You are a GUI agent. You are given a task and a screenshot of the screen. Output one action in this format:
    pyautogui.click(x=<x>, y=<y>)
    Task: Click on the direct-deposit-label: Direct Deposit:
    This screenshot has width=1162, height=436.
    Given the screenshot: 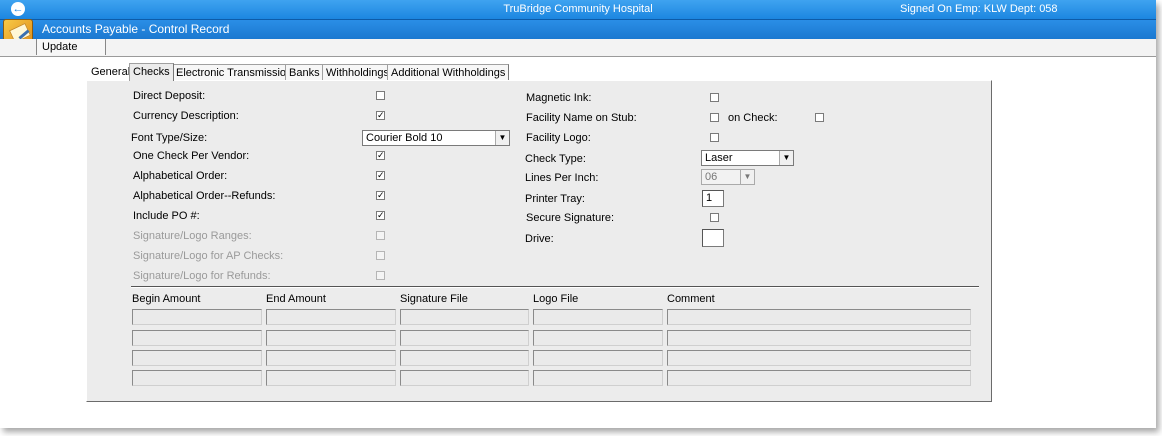 What is the action you would take?
    pyautogui.click(x=169, y=96)
    